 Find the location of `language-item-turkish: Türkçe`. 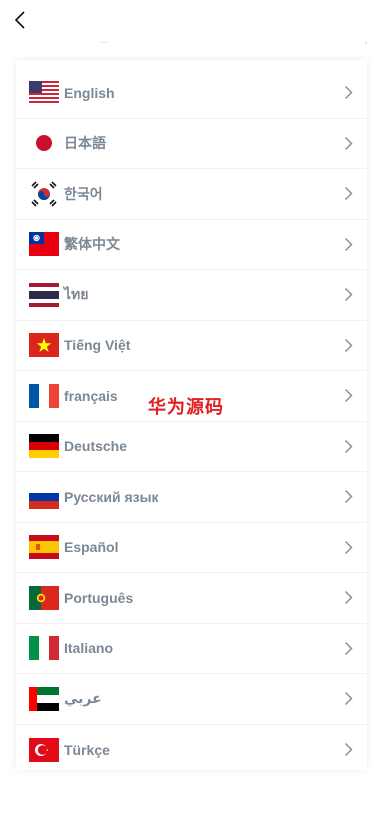

language-item-turkish: Türkçe is located at coordinates (191, 750).